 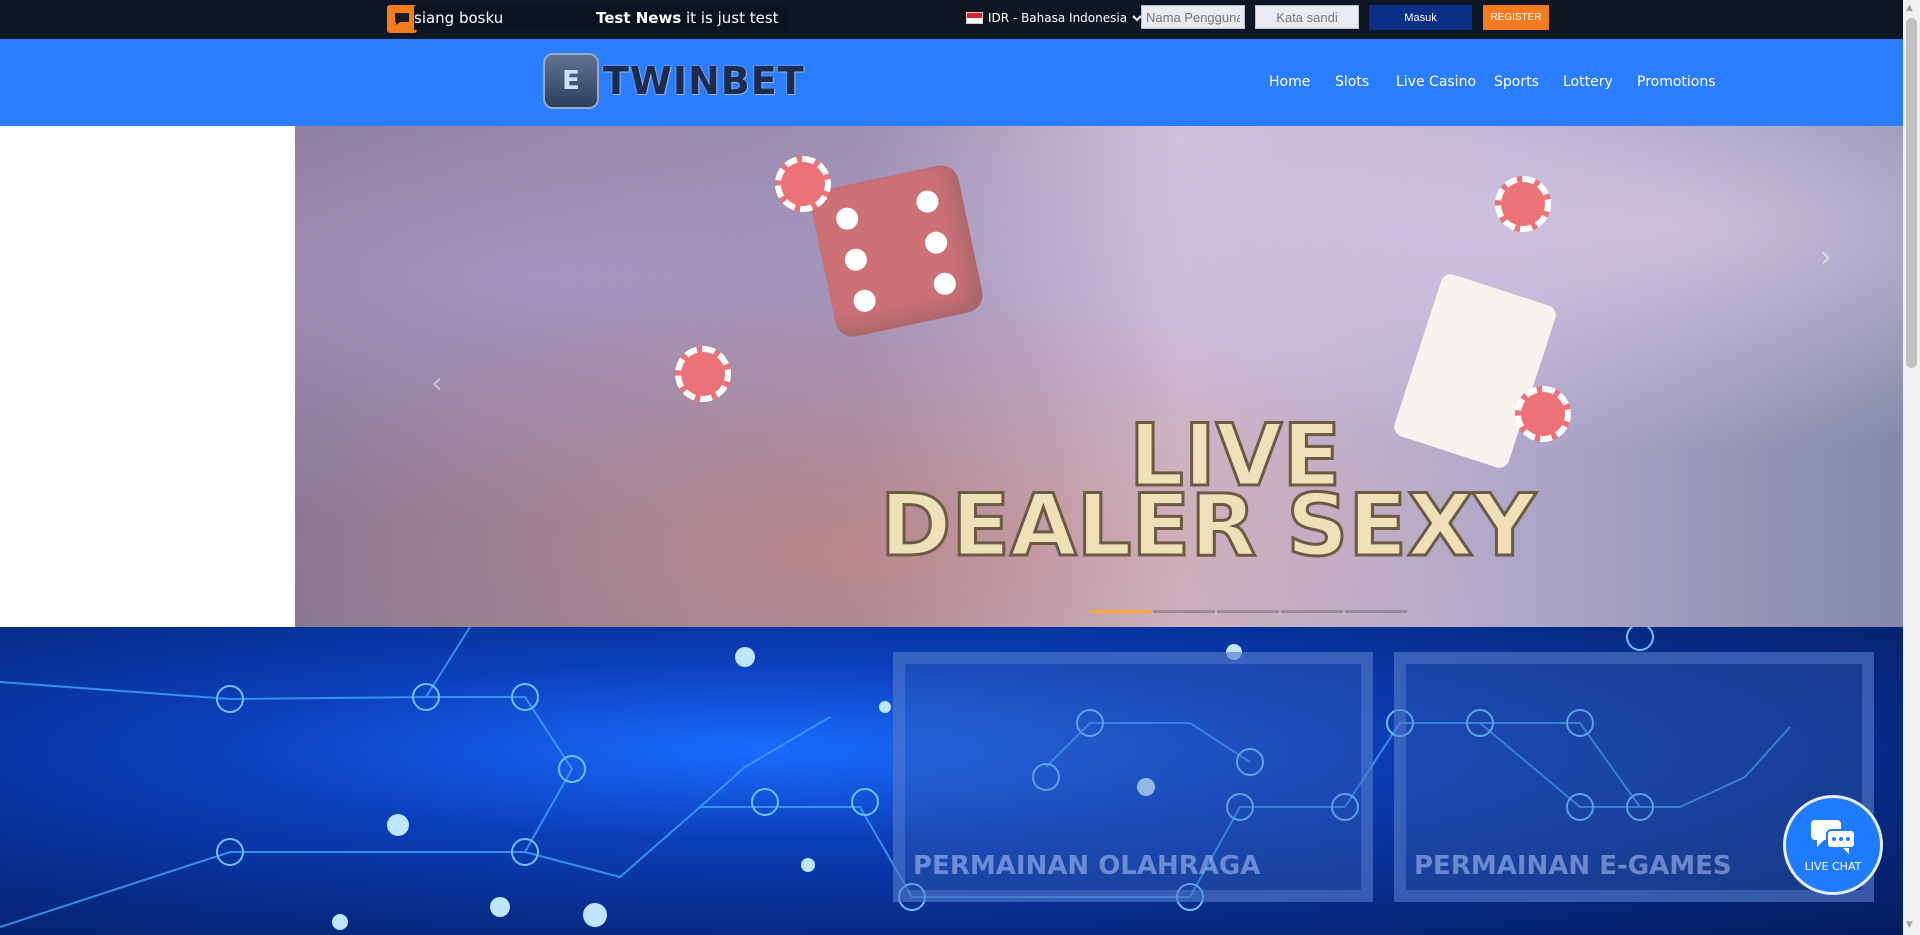 What do you see at coordinates (1826, 257) in the screenshot?
I see `chevron-right-icon: ›` at bounding box center [1826, 257].